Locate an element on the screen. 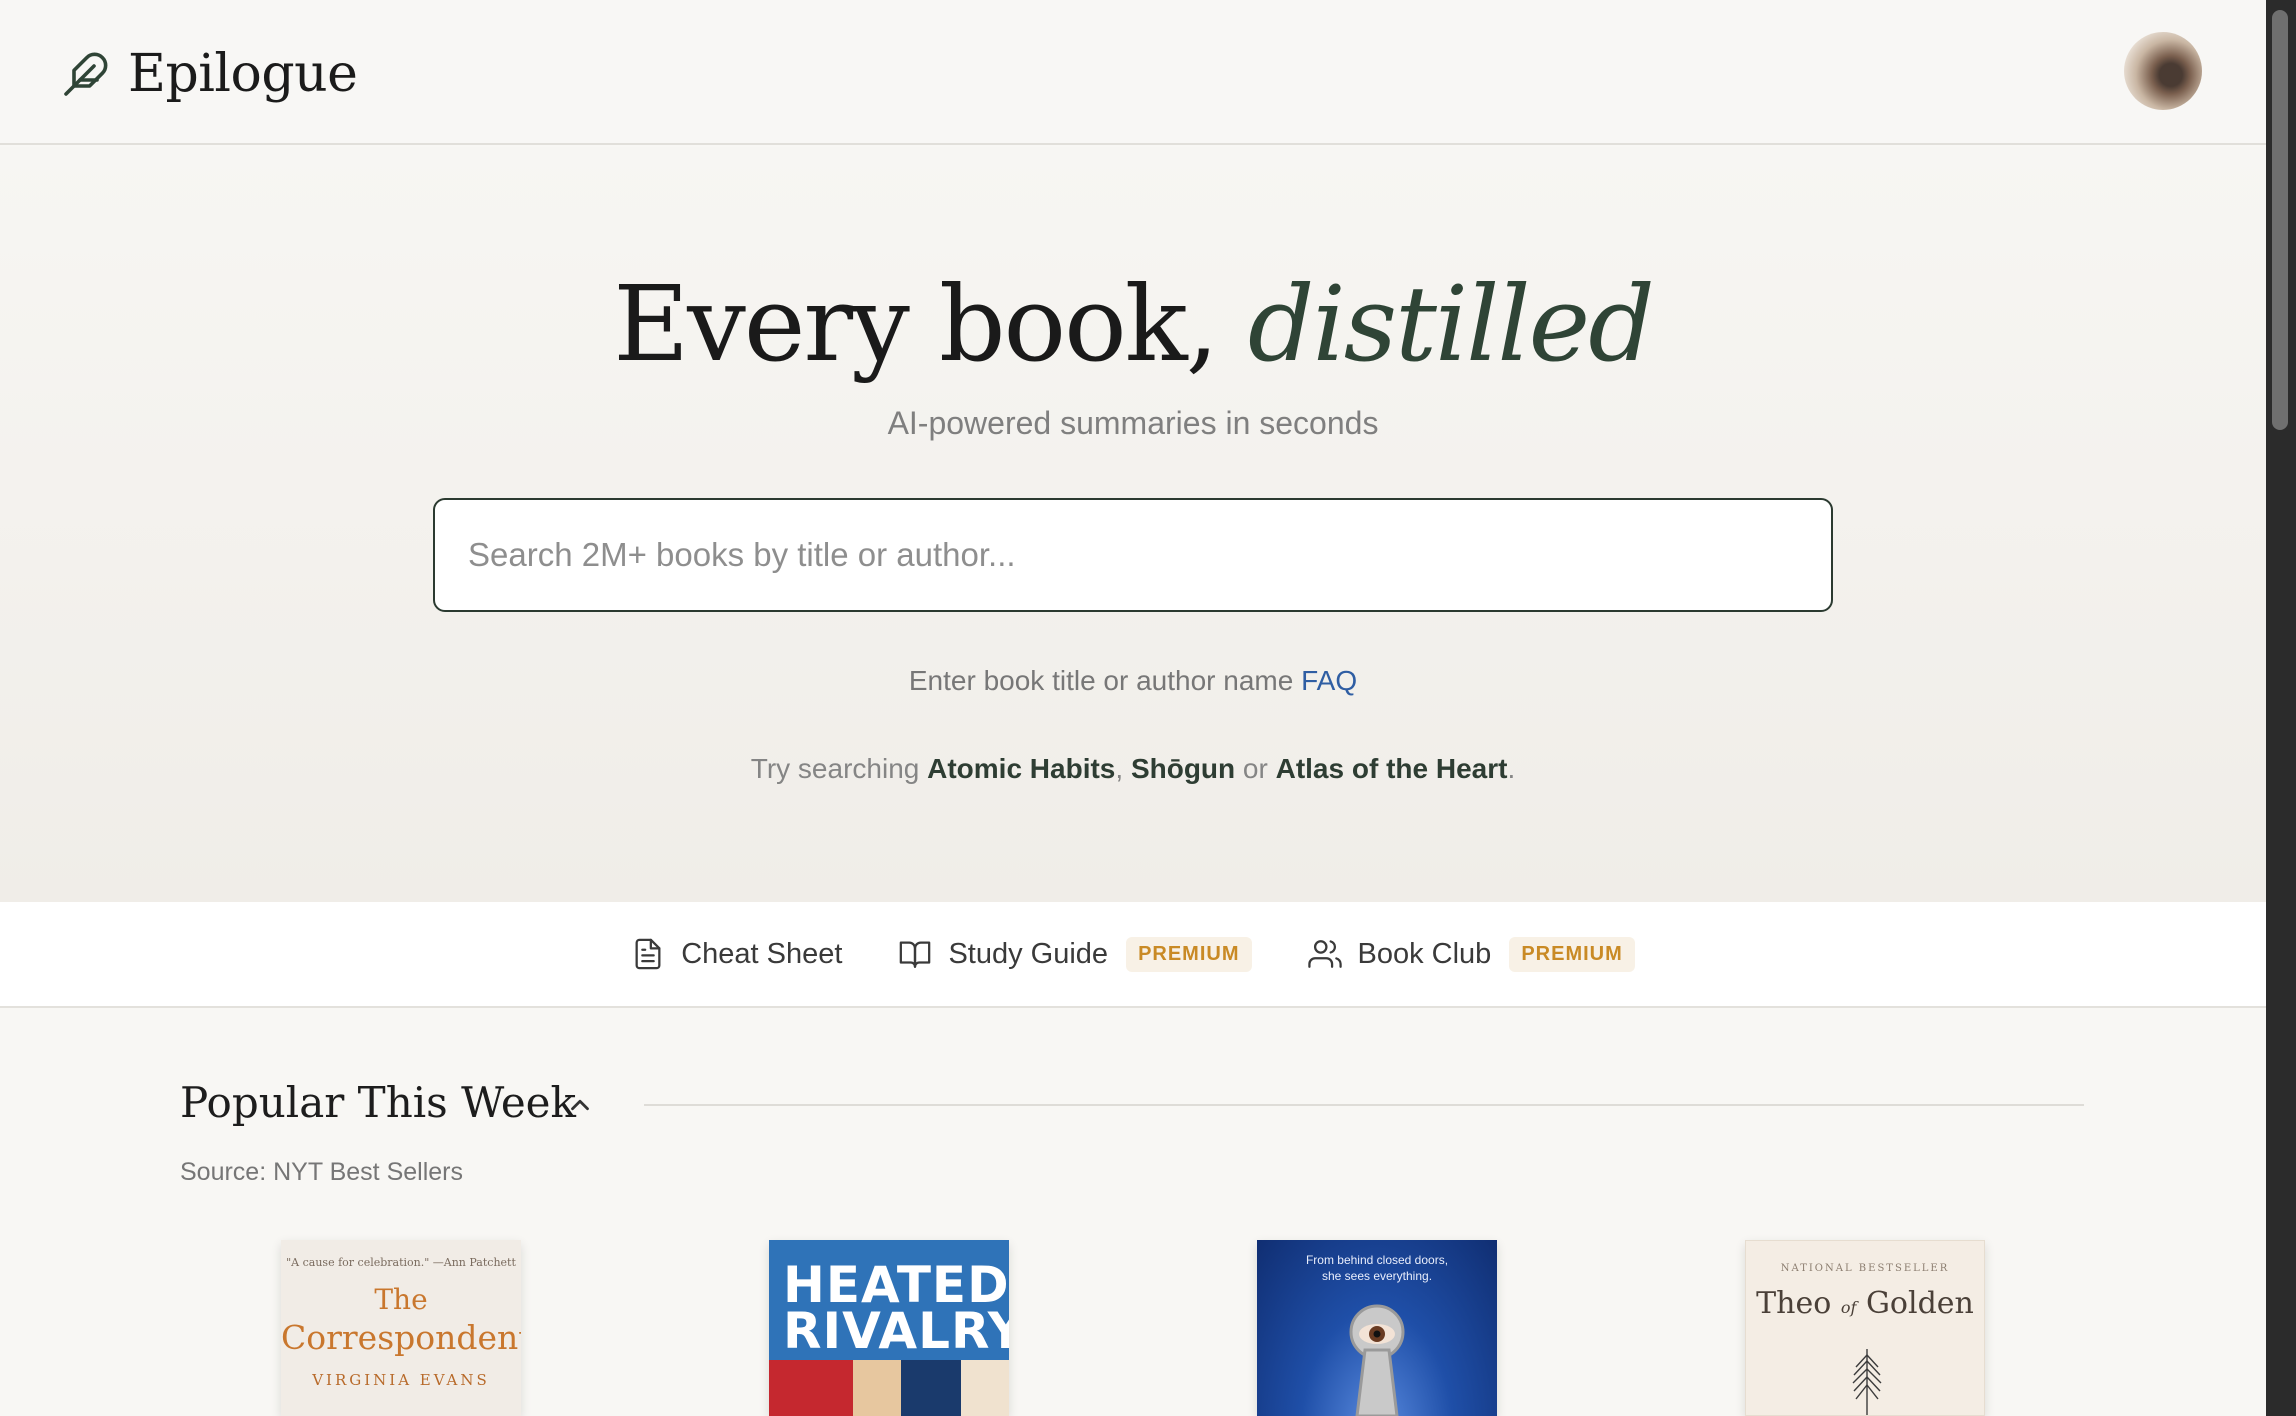 The height and width of the screenshot is (1416, 2296). book-title: HEATED RIVALRY is located at coordinates (889, 1300).